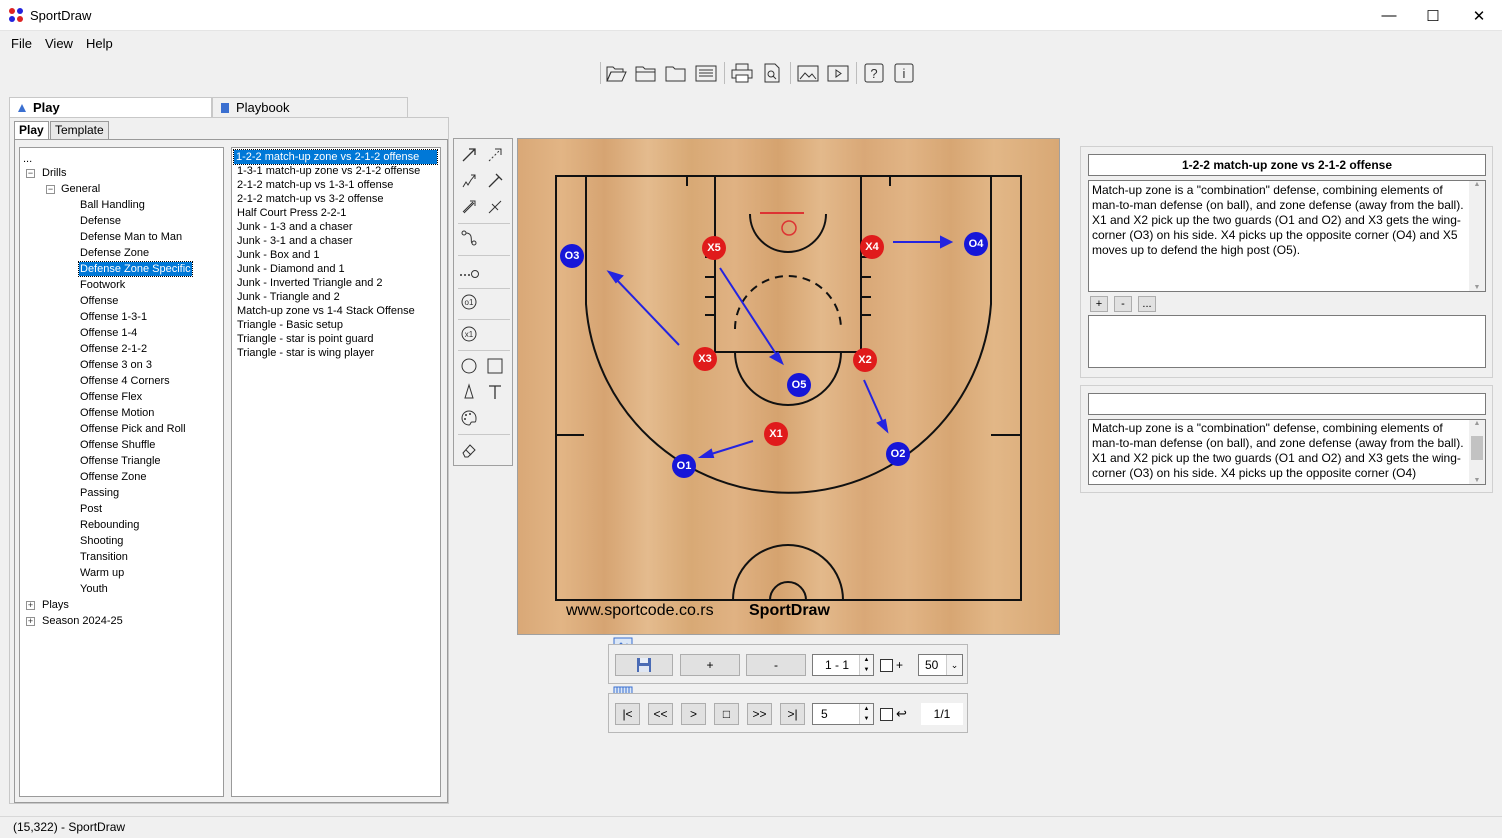 Image resolution: width=1502 pixels, height=838 pixels. Describe the element at coordinates (315, 185) in the screenshot. I see `play-list-item: 2-1-2 match-up vs 1-3-1 offense` at that location.